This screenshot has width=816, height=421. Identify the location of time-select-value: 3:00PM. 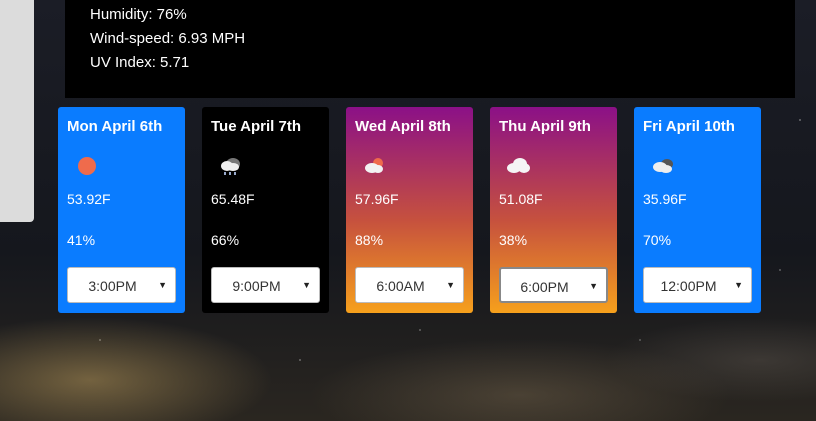
(112, 286).